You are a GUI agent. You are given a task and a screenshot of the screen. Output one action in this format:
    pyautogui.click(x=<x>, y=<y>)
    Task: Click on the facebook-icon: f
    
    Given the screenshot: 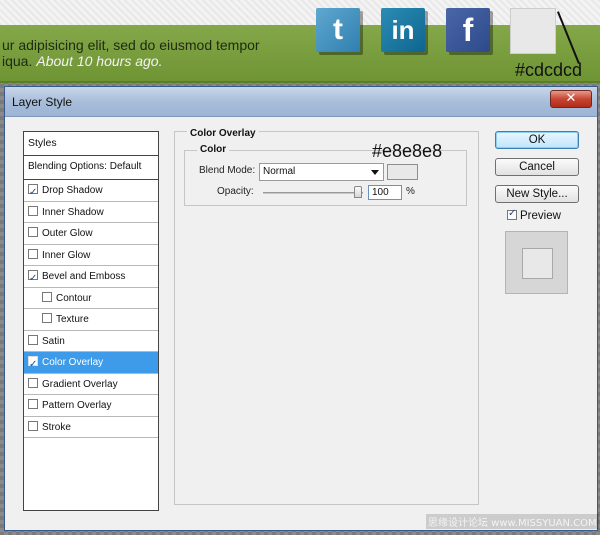 What is the action you would take?
    pyautogui.click(x=468, y=30)
    